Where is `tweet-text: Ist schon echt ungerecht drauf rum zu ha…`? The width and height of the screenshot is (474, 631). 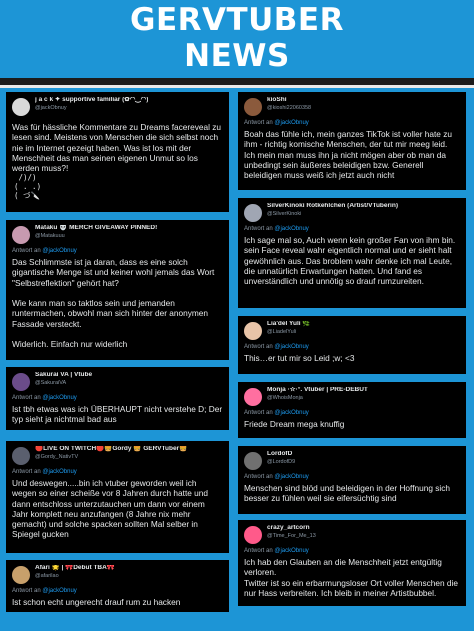
tweet-text: Ist schon echt ungerecht drauf rum zu ha… is located at coordinates (96, 602).